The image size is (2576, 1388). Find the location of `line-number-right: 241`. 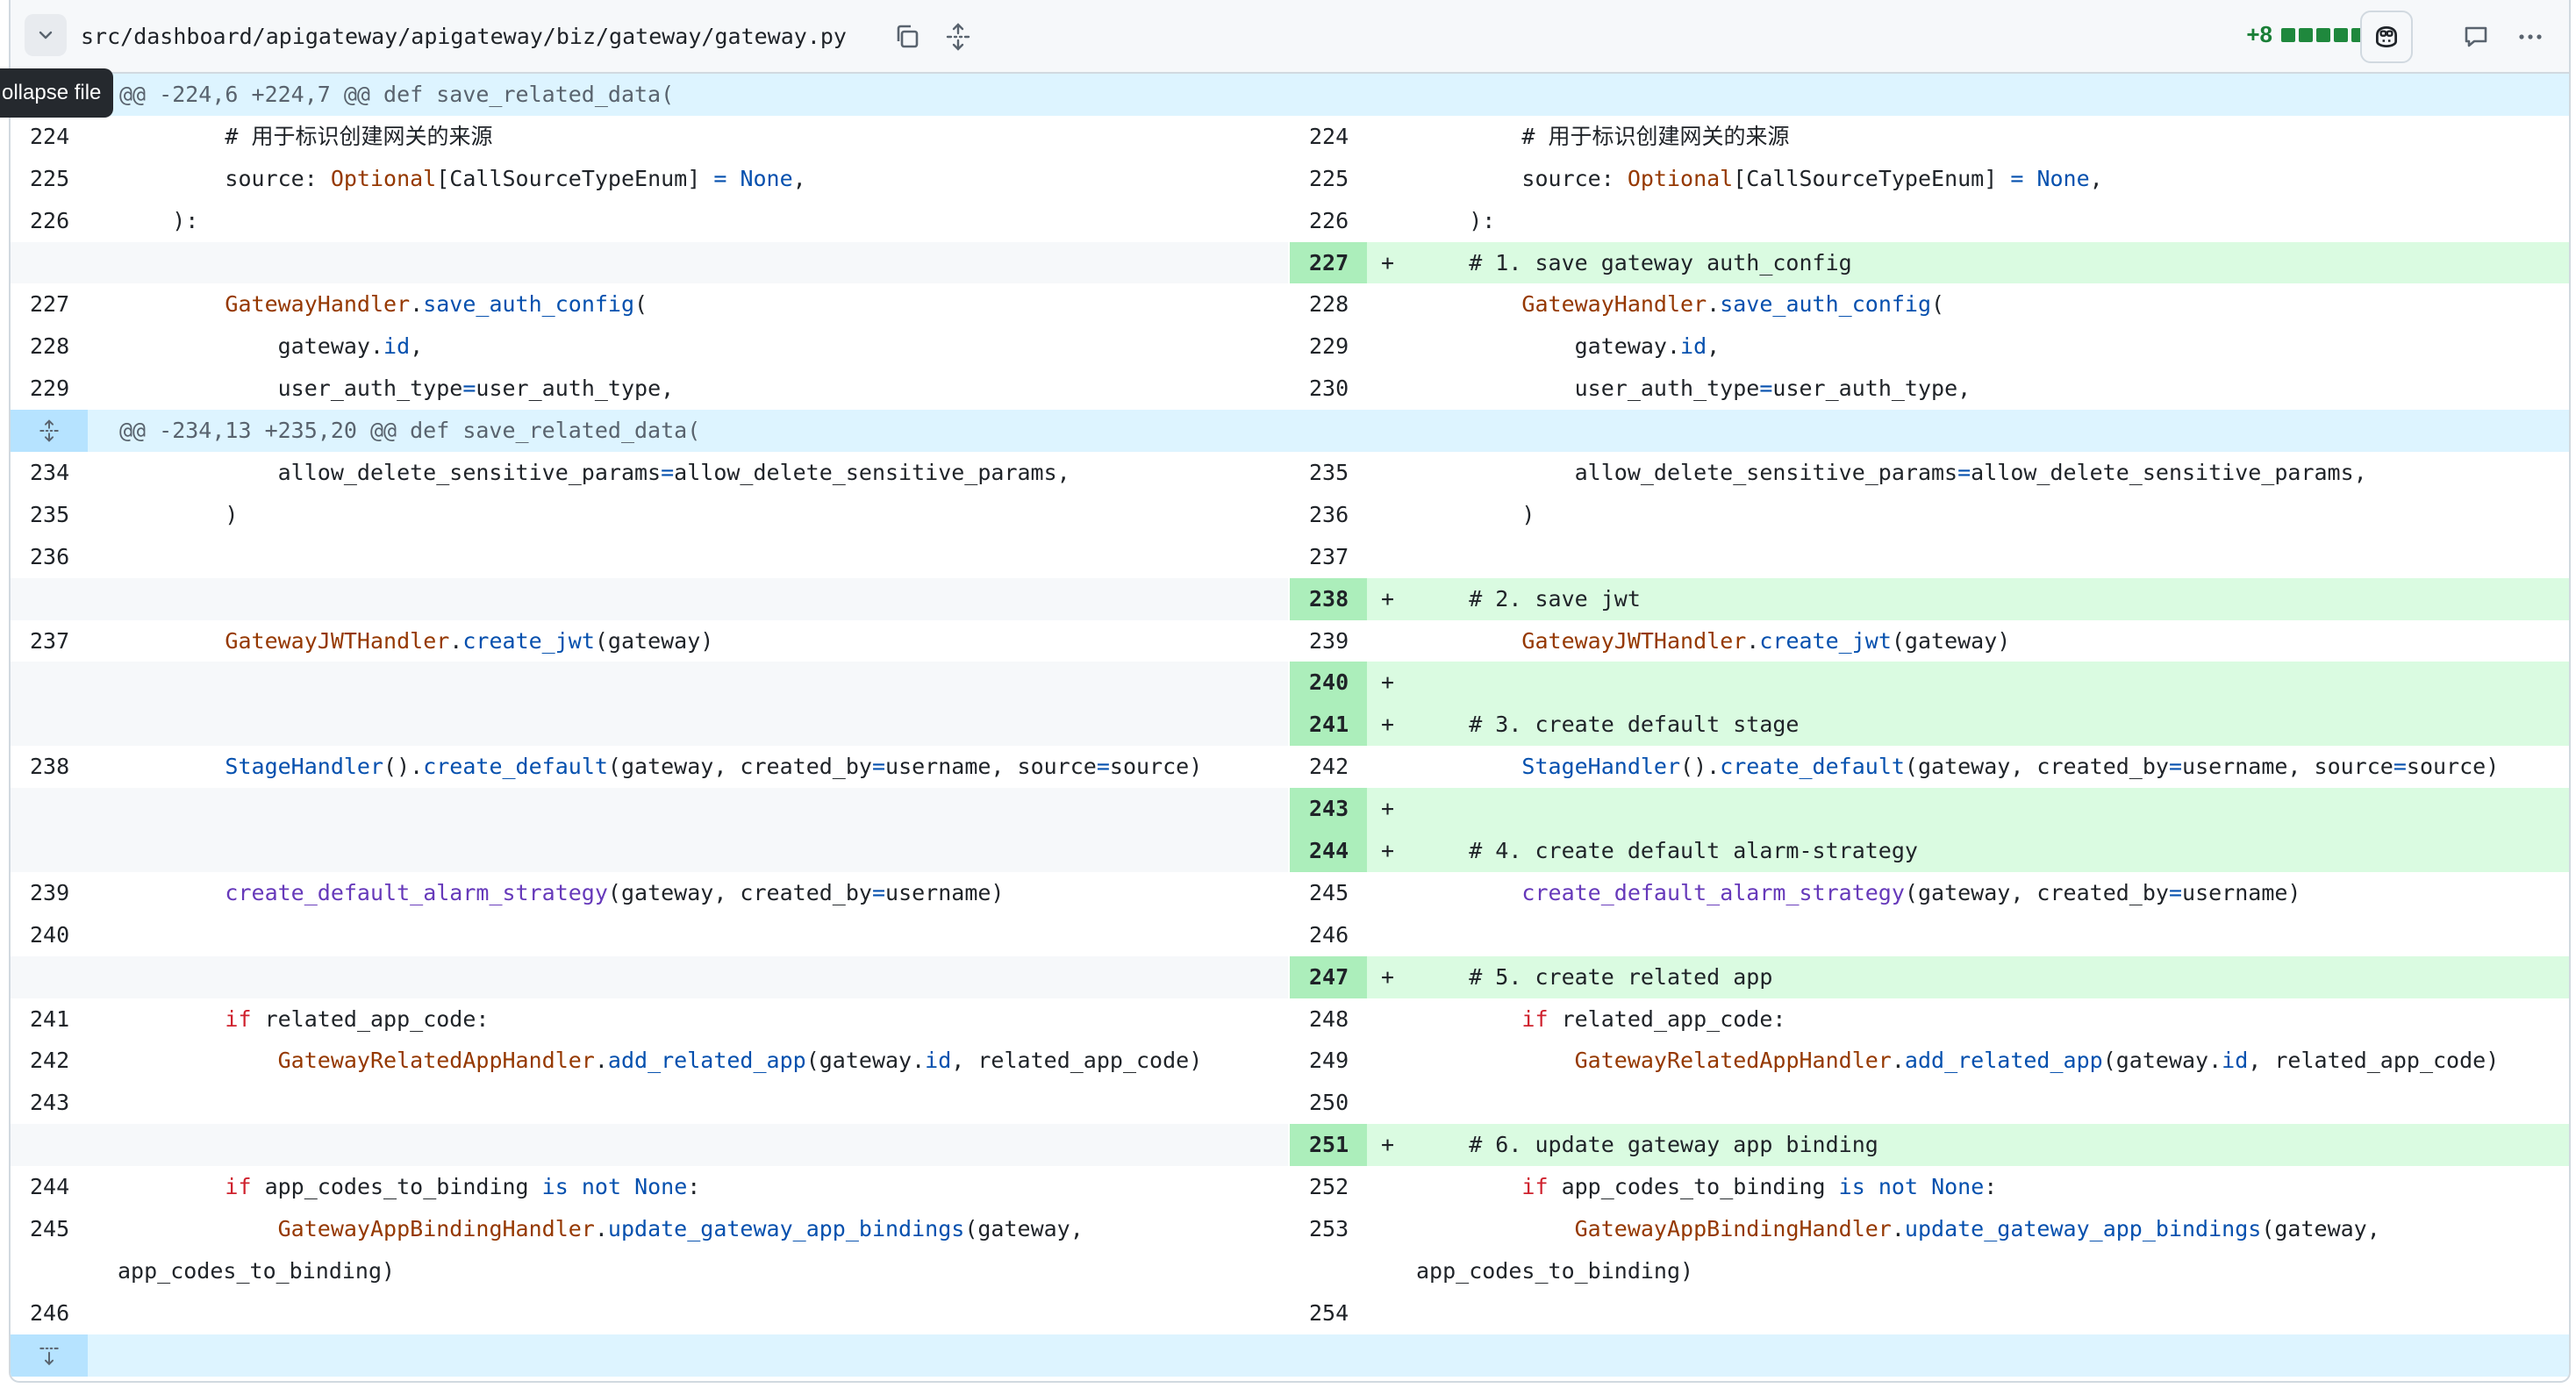

line-number-right: 241 is located at coordinates (1328, 725).